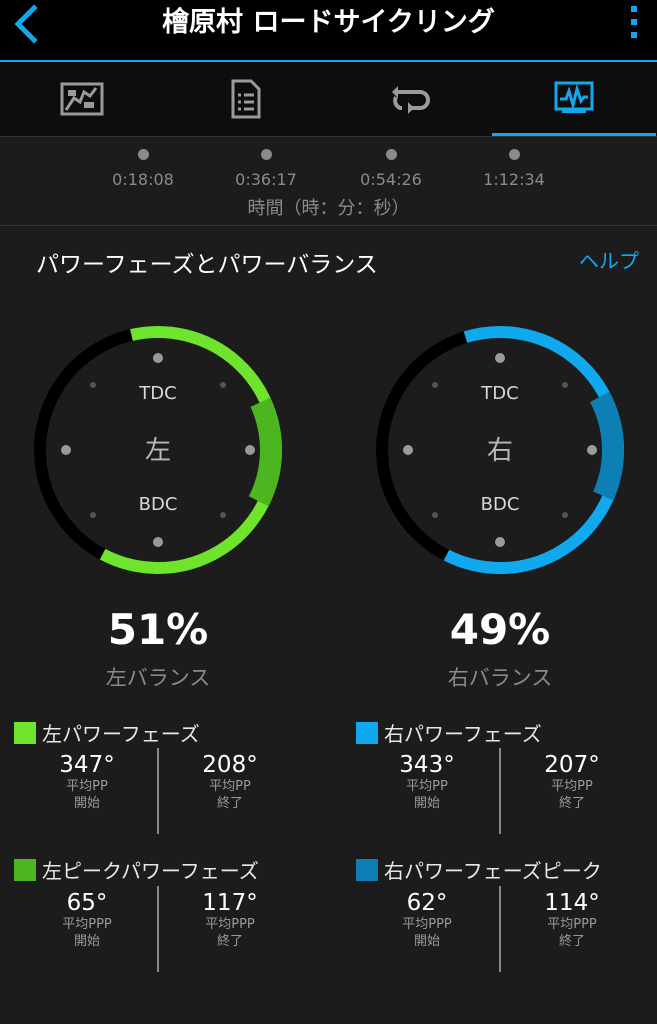 The width and height of the screenshot is (657, 1024). Describe the element at coordinates (427, 903) in the screenshot. I see `stat-value: 62°` at that location.